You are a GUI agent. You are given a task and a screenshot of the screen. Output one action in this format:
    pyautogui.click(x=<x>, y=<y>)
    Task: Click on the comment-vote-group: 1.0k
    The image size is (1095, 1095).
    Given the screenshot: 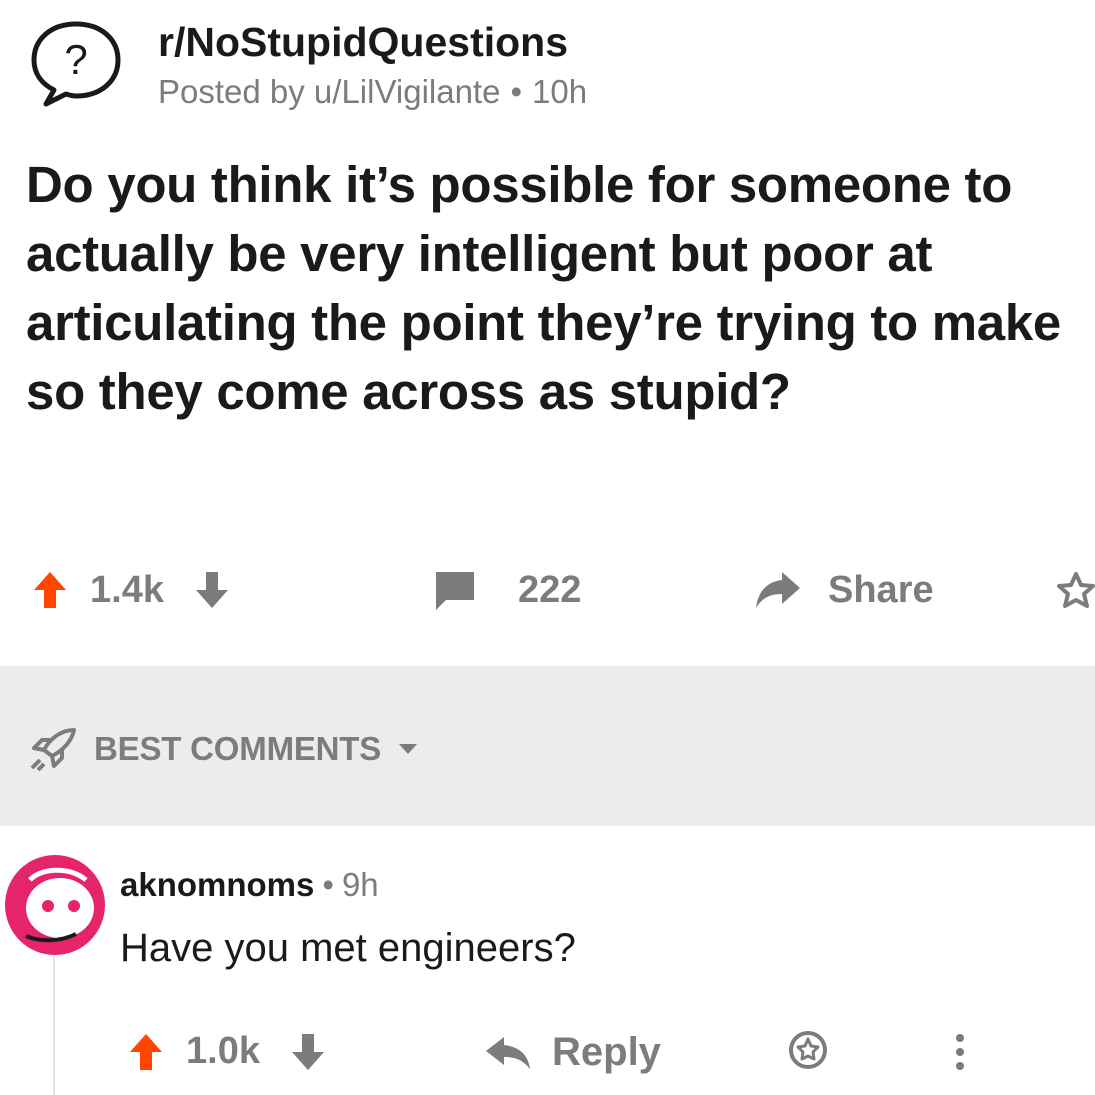 What is the action you would take?
    pyautogui.click(x=227, y=1051)
    